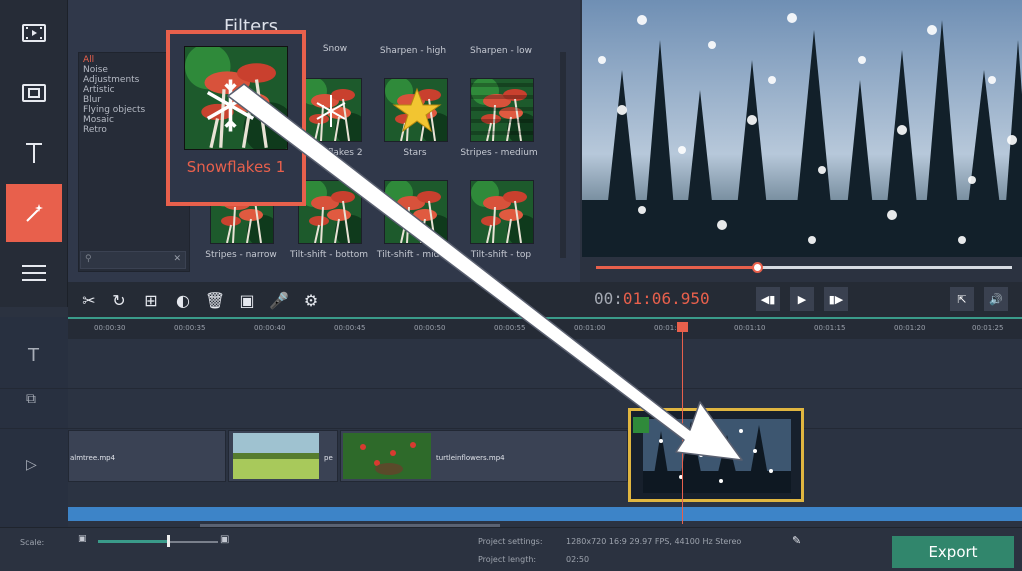  Describe the element at coordinates (110, 328) in the screenshot. I see `ruler-tick: 00:00:30` at that location.